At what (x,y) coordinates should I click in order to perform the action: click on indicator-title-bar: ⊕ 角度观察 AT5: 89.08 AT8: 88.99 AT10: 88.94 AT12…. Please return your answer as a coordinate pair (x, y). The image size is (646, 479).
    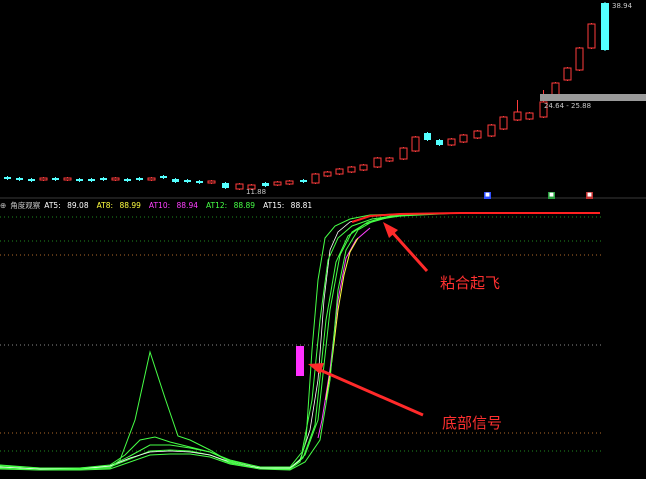
    Looking at the image, I should click on (160, 205).